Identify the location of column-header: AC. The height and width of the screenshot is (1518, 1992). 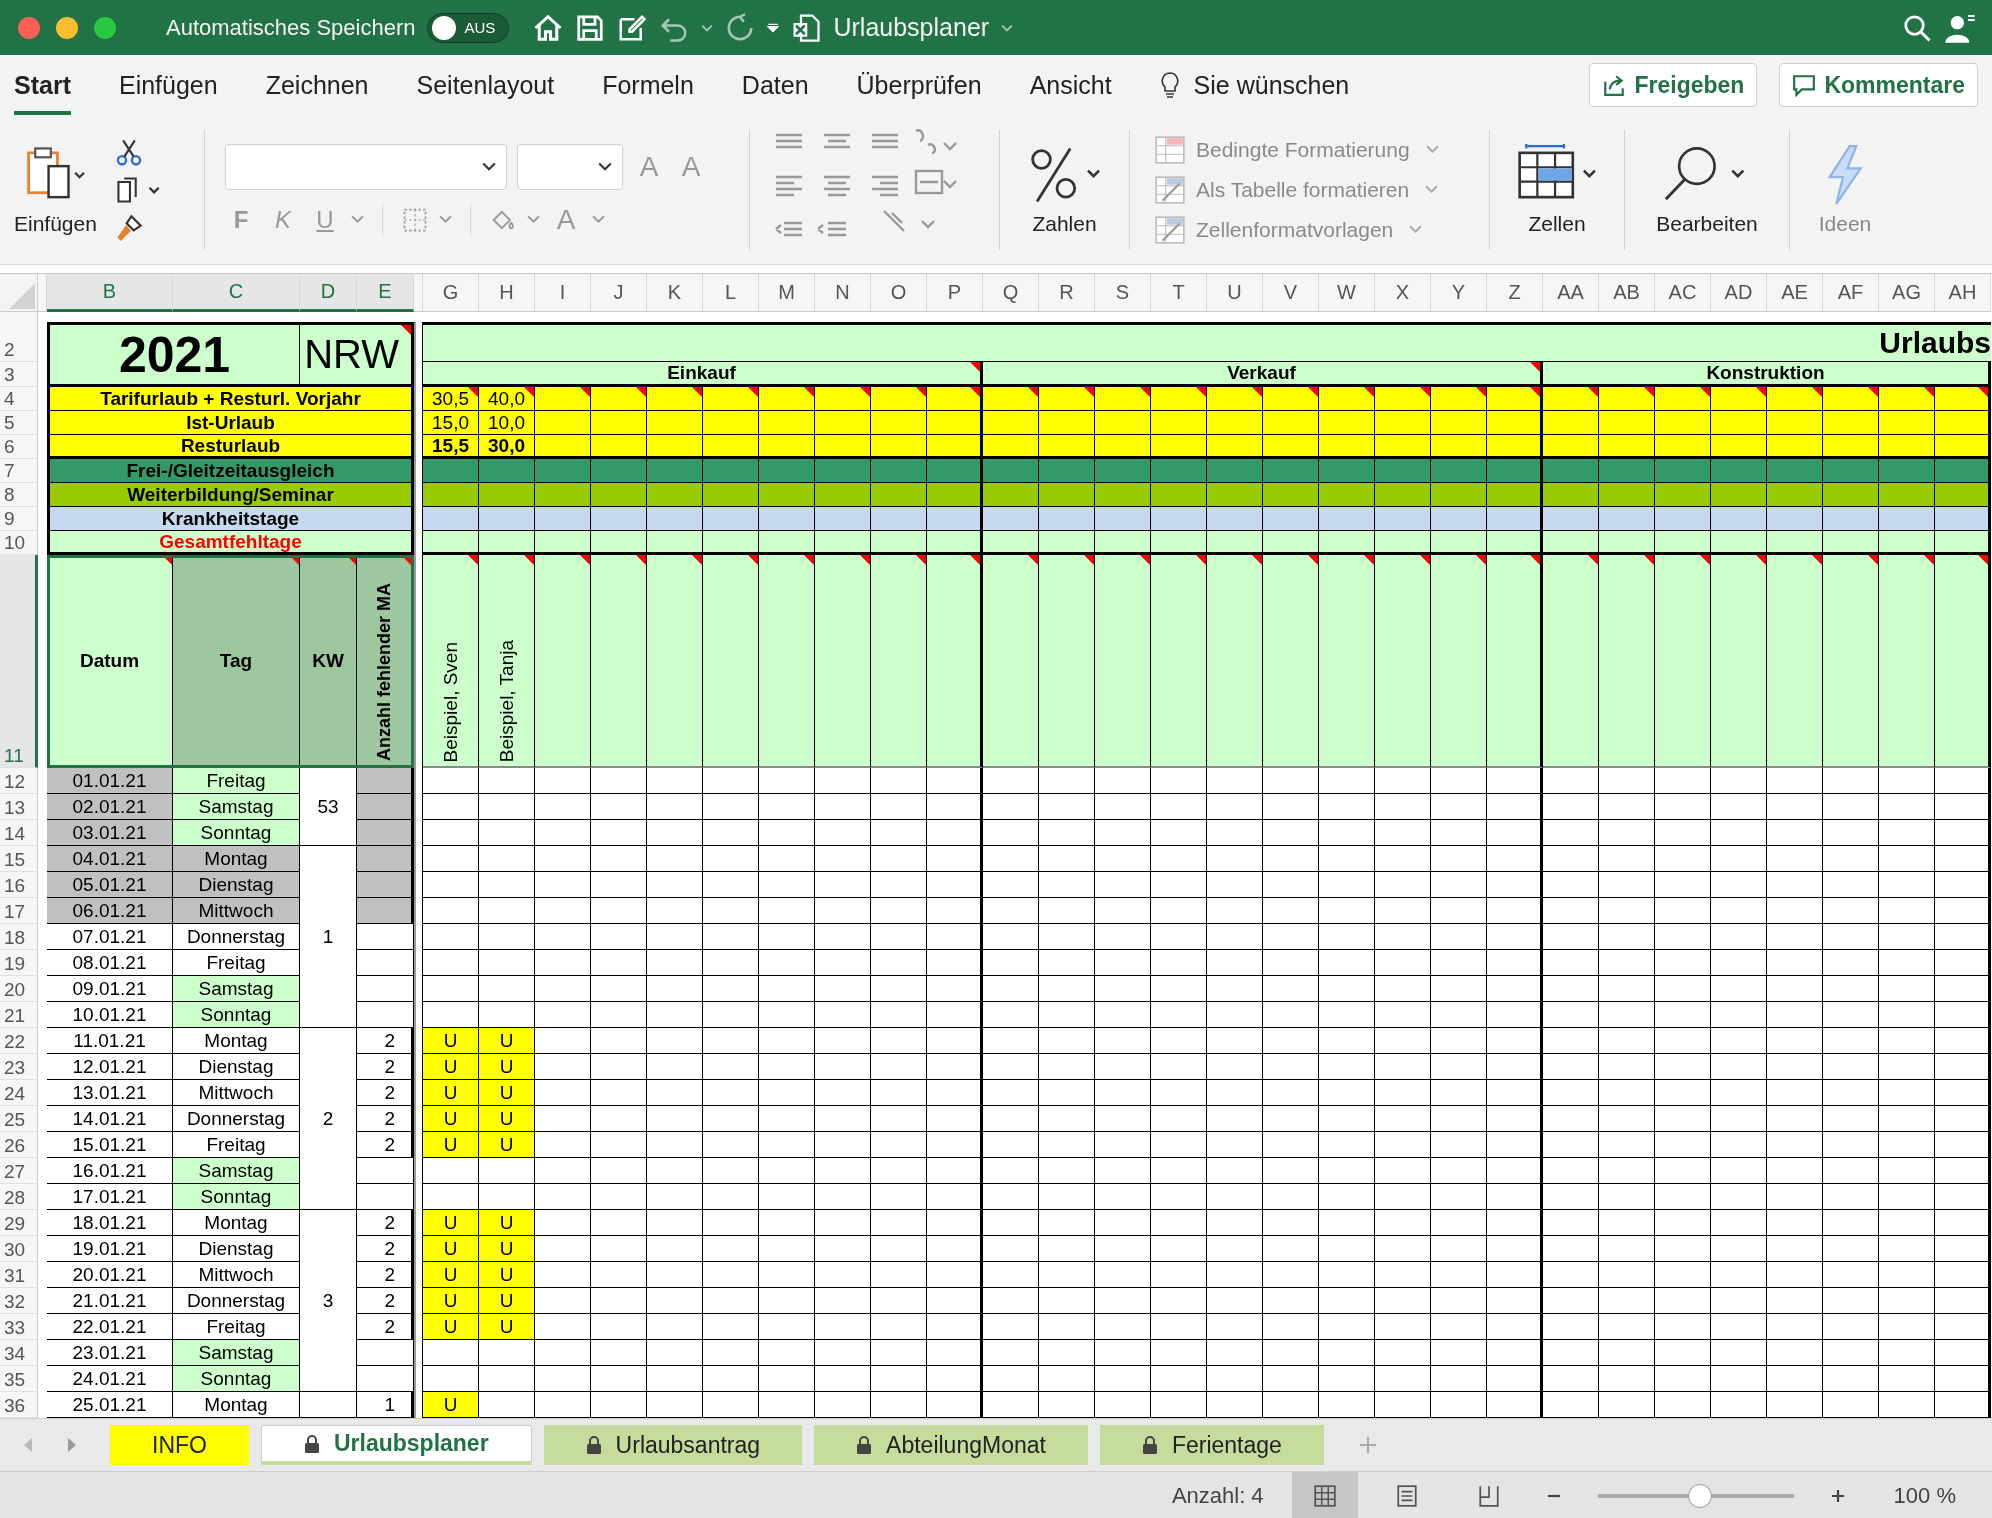
(1683, 293).